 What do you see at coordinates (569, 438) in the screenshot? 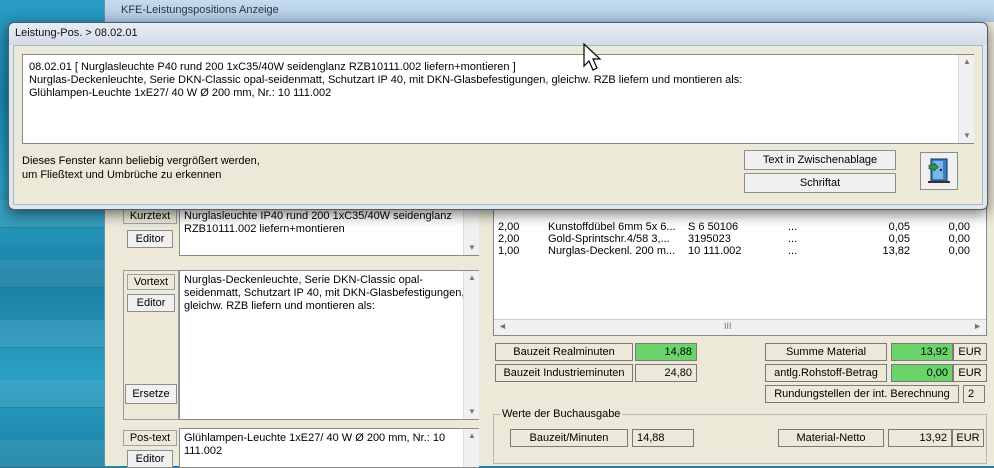
I see `buchausgabe-bauzeit-label: Bauzeit/Minuten` at bounding box center [569, 438].